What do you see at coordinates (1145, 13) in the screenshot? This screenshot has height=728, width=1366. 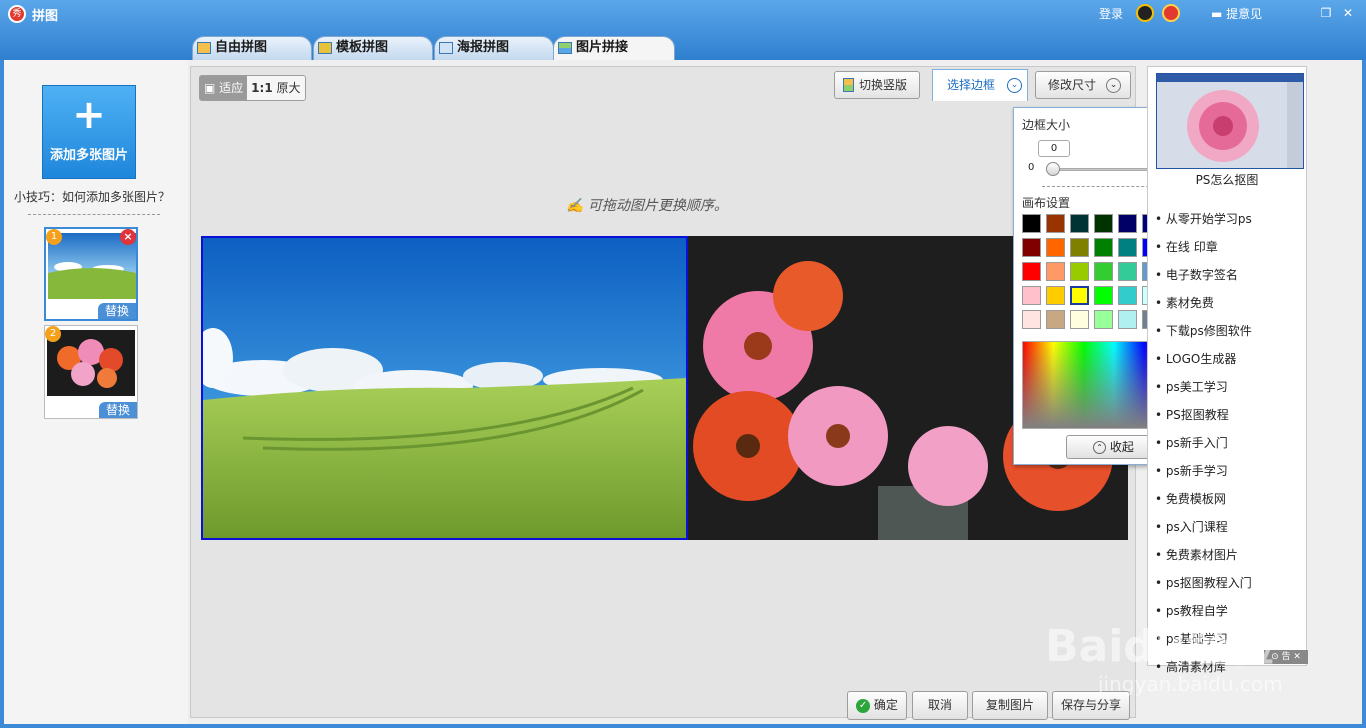 I see `qq-icon` at bounding box center [1145, 13].